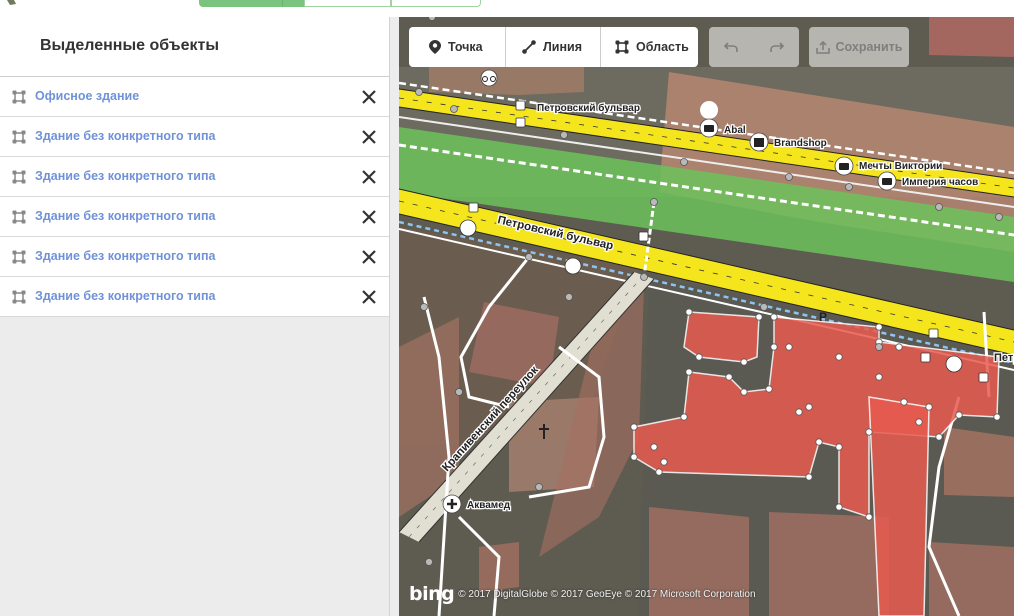 The width and height of the screenshot is (1014, 616). What do you see at coordinates (800, 143) in the screenshot?
I see `map-label-brandshop: Brandshop` at bounding box center [800, 143].